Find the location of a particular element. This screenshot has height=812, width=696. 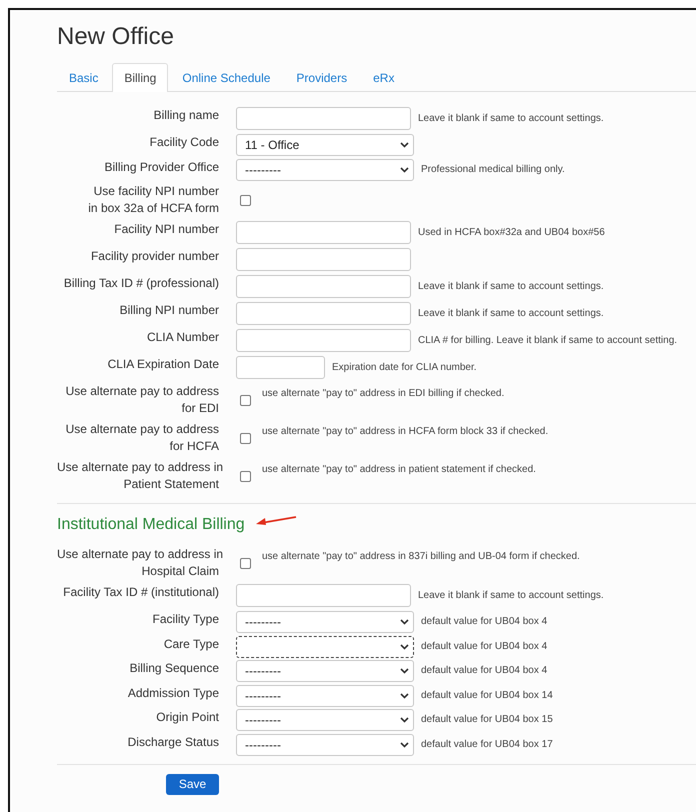

hint-text: default value for UB04 box 14 is located at coordinates (487, 695).